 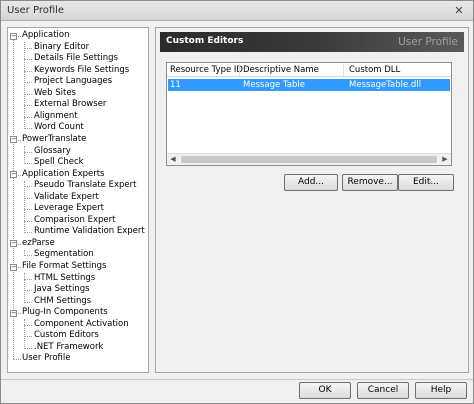 I want to click on cell-descriptive-name: Message Table, so click(x=274, y=85).